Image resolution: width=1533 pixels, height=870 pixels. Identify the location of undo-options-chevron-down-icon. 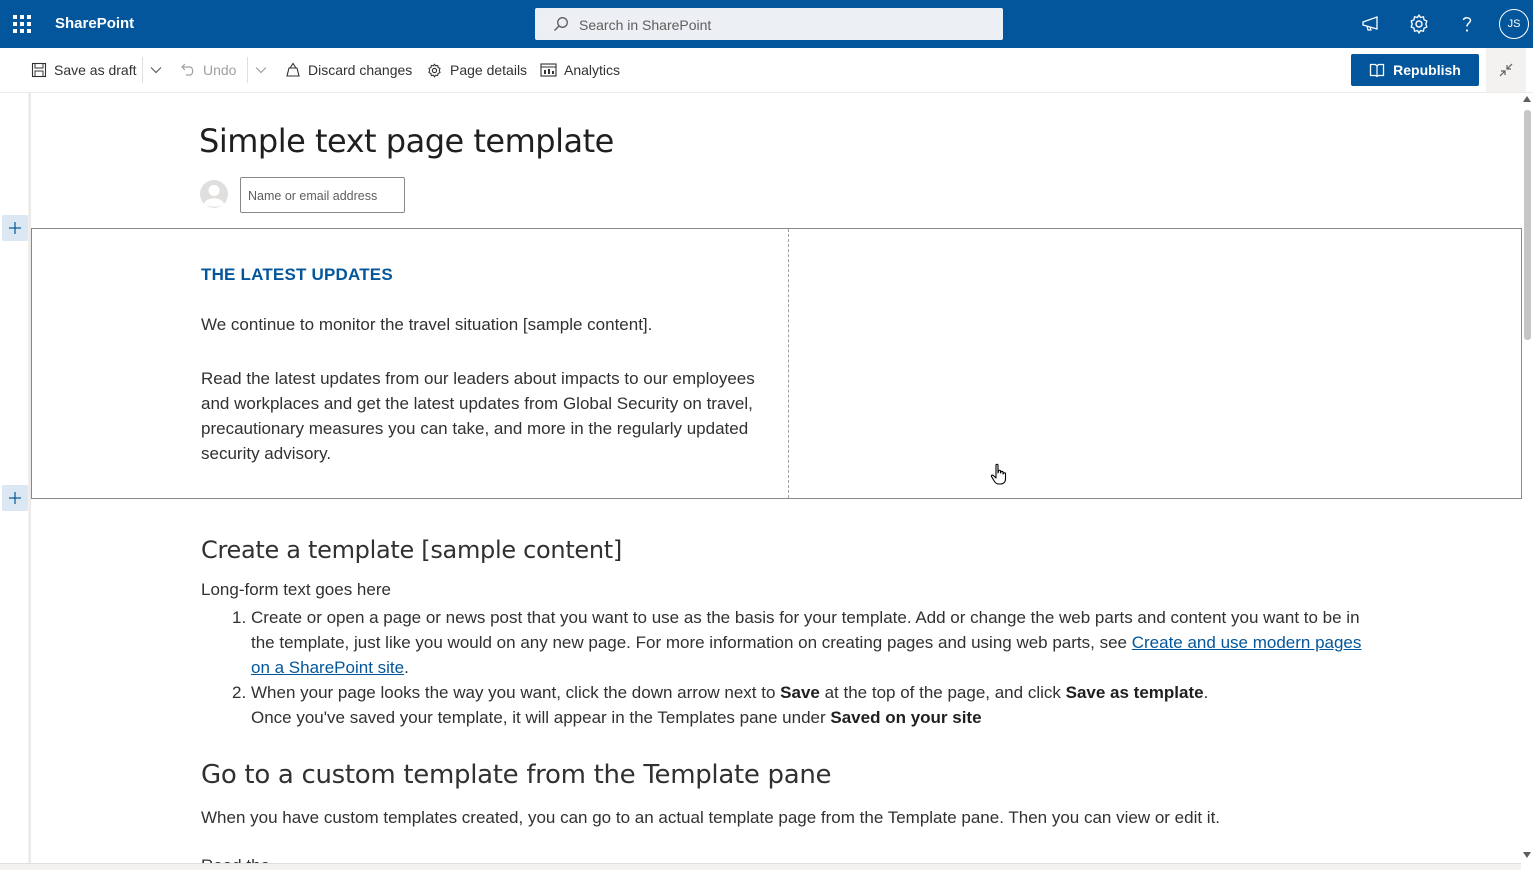
(261, 70).